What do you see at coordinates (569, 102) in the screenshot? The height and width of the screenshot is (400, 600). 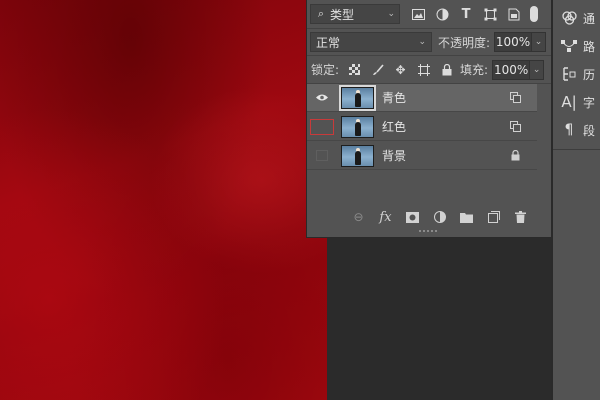 I see `character-icon: A|` at bounding box center [569, 102].